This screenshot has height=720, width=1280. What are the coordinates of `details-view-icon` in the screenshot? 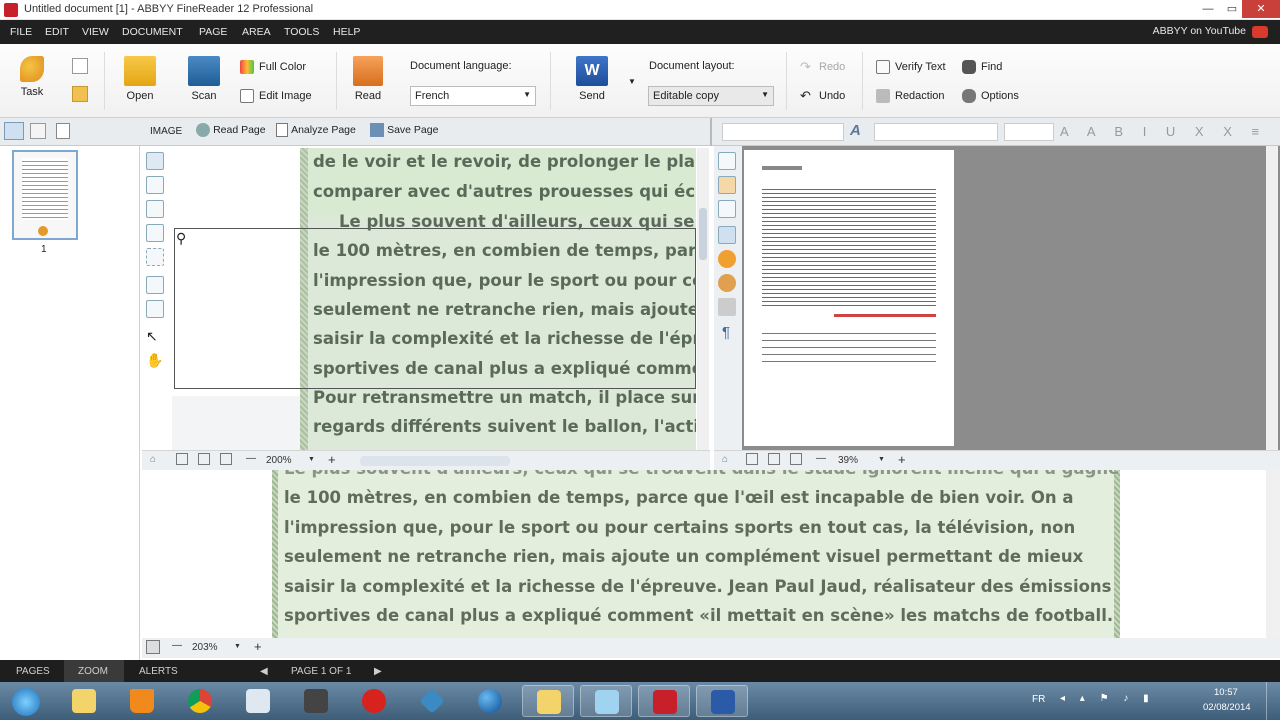 It's located at (38, 131).